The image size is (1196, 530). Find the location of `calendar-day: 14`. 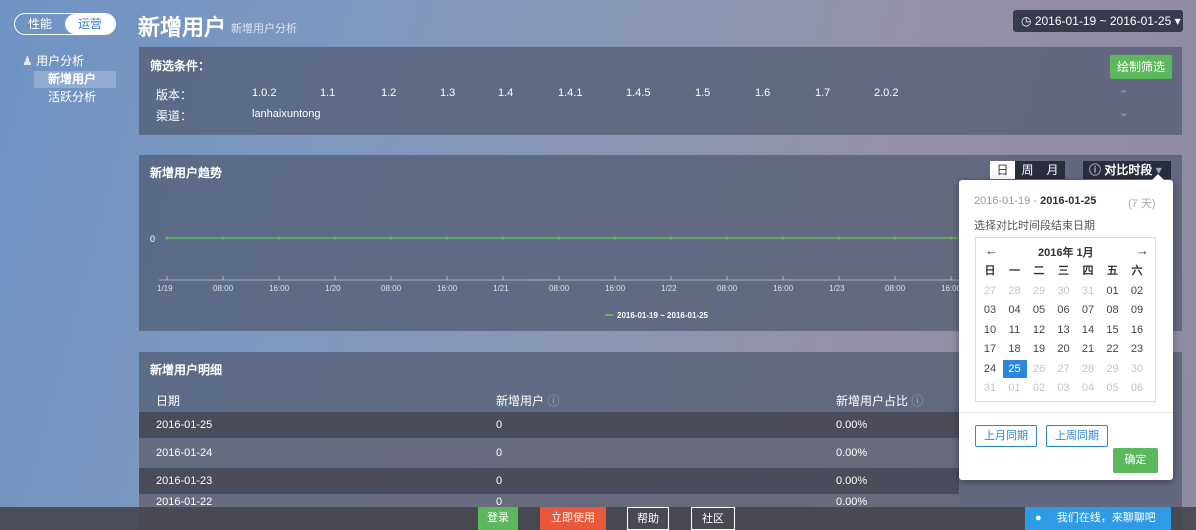

calendar-day: 14 is located at coordinates (1088, 330).